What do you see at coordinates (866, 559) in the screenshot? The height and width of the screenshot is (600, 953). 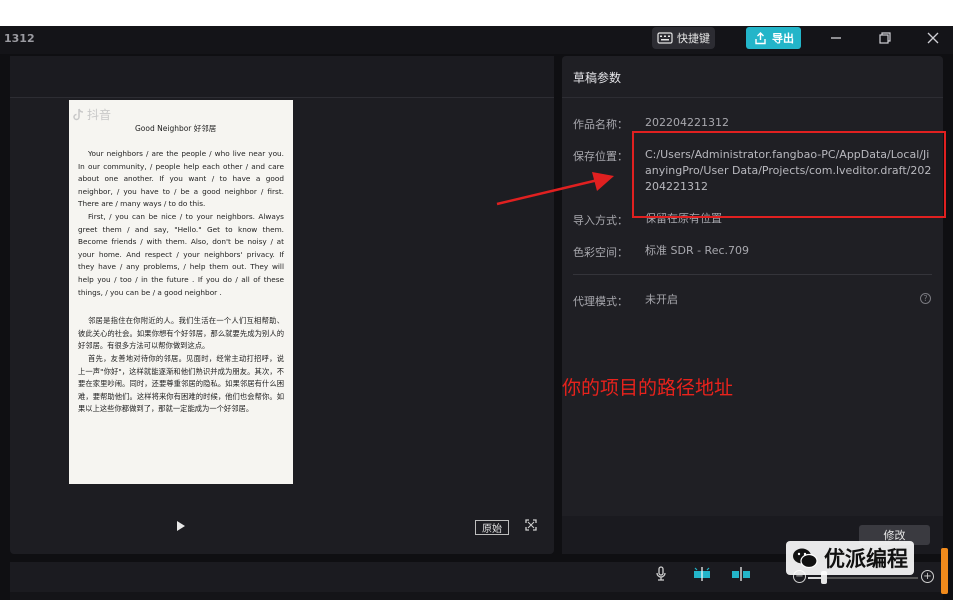 I see `watermark-text: 优派编程` at bounding box center [866, 559].